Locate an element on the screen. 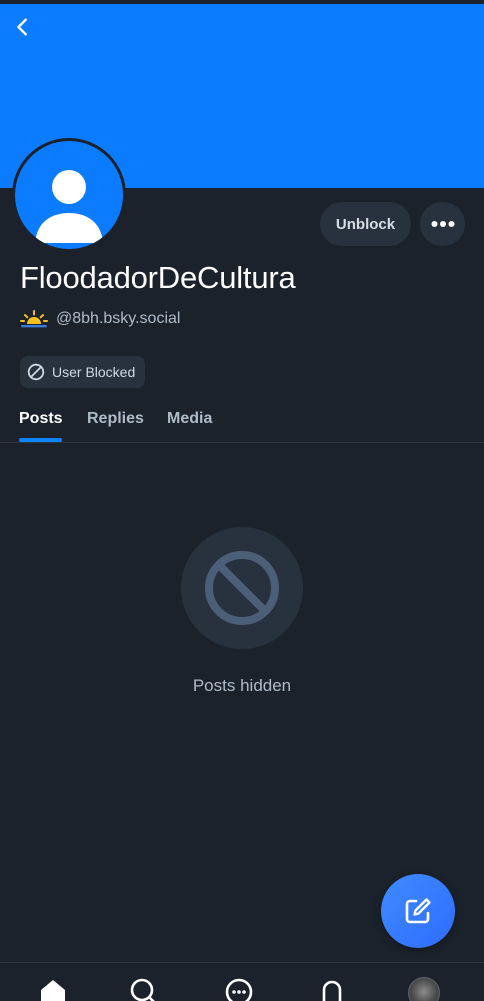 Image resolution: width=484 pixels, height=1001 pixels. default-user-avatar is located at coordinates (69, 195).